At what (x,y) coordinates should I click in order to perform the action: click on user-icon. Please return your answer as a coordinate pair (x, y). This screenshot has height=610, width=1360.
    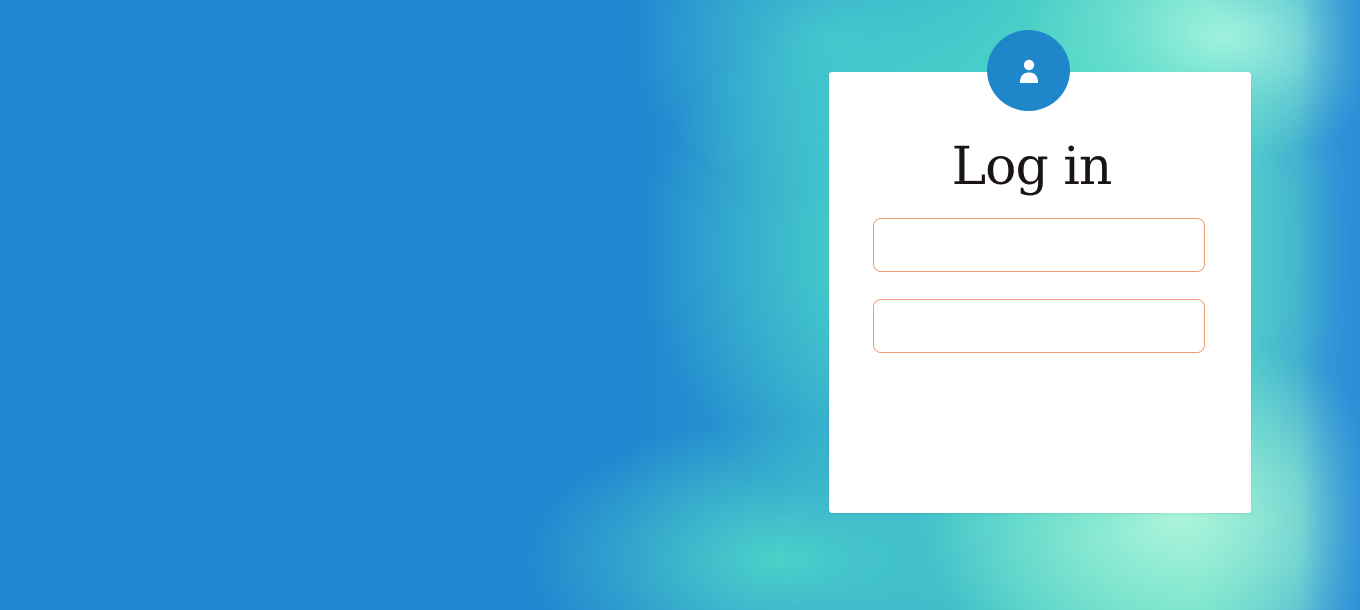
    Looking at the image, I should click on (1028, 71).